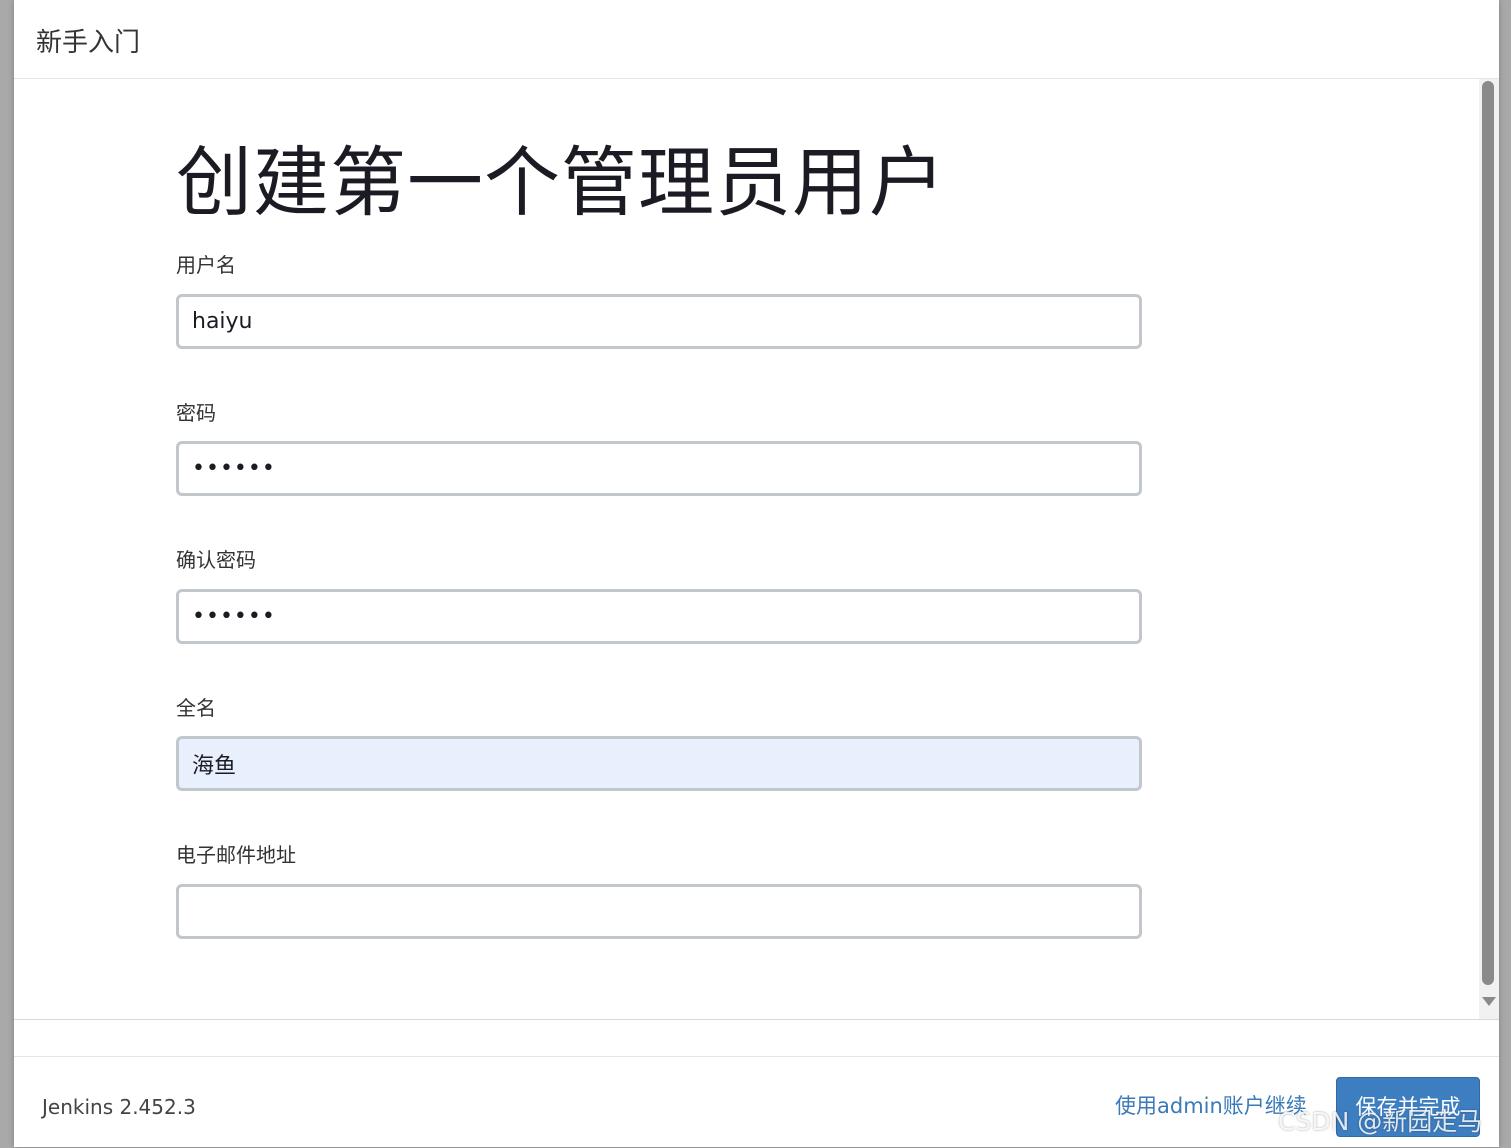 This screenshot has width=1511, height=1148. Describe the element at coordinates (659, 763) in the screenshot. I see `fullname-input` at that location.